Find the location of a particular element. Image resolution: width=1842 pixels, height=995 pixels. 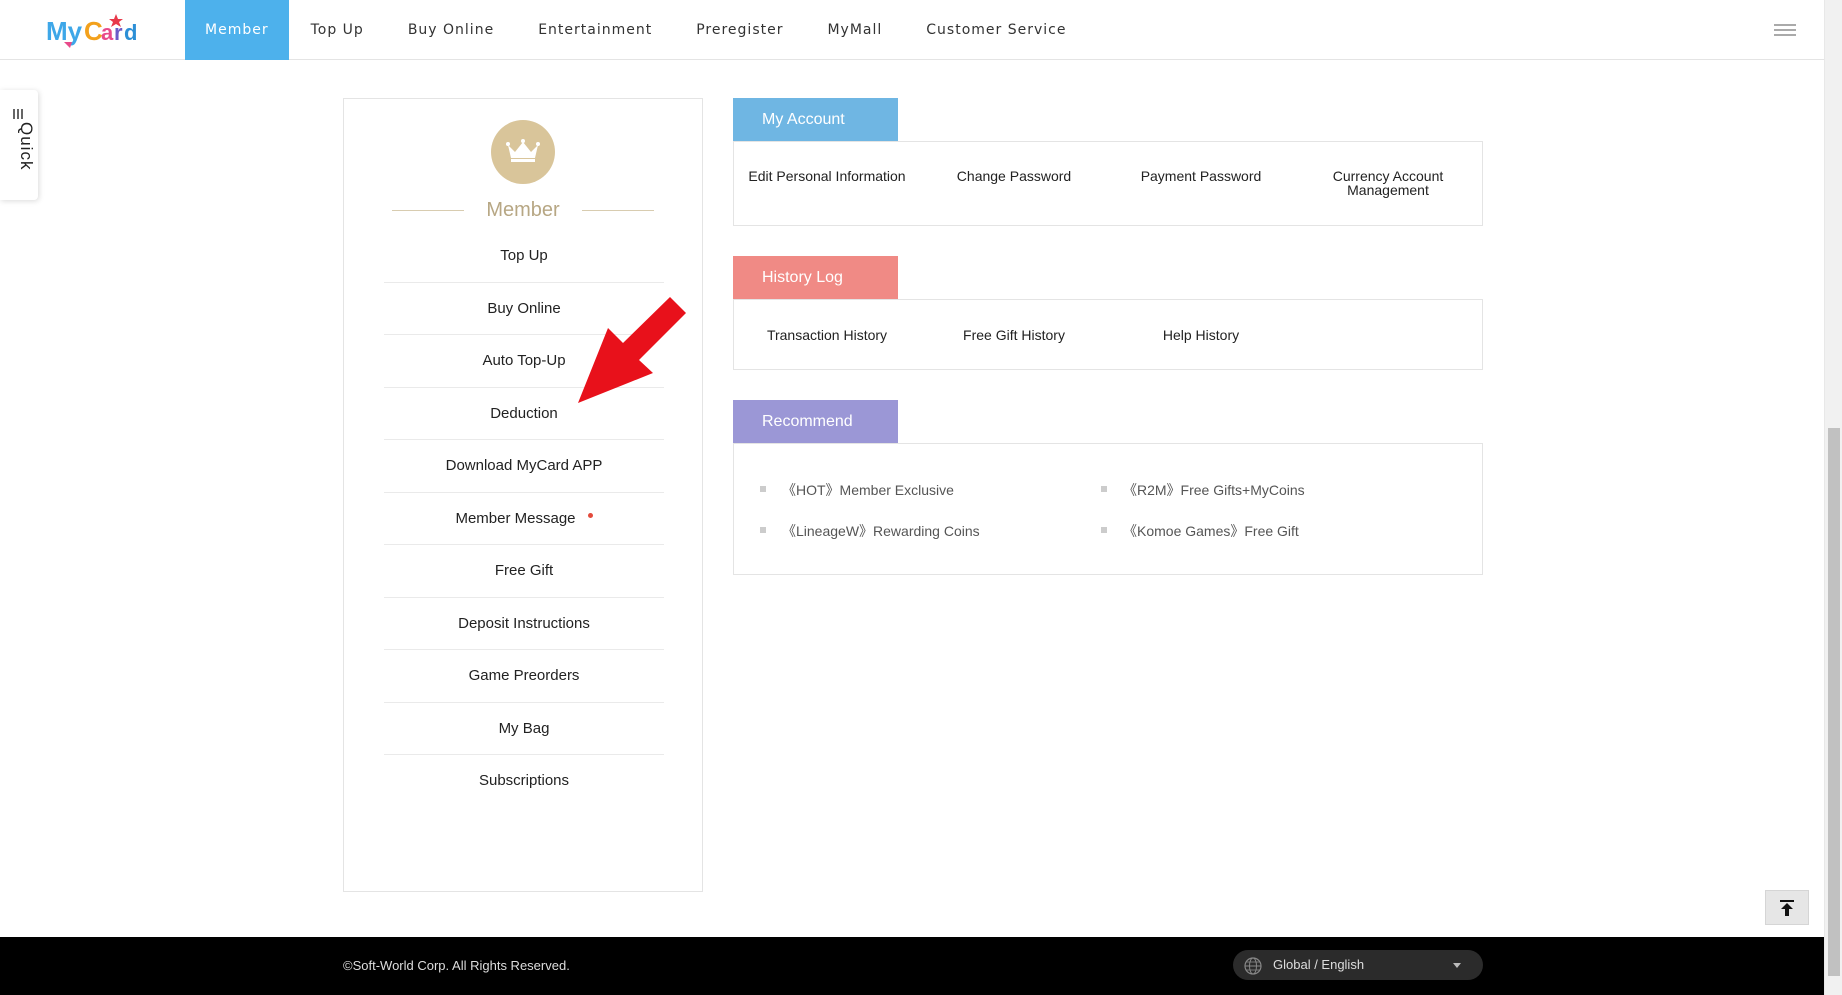

nav-customer-service: Customer Service is located at coordinates (996, 30).